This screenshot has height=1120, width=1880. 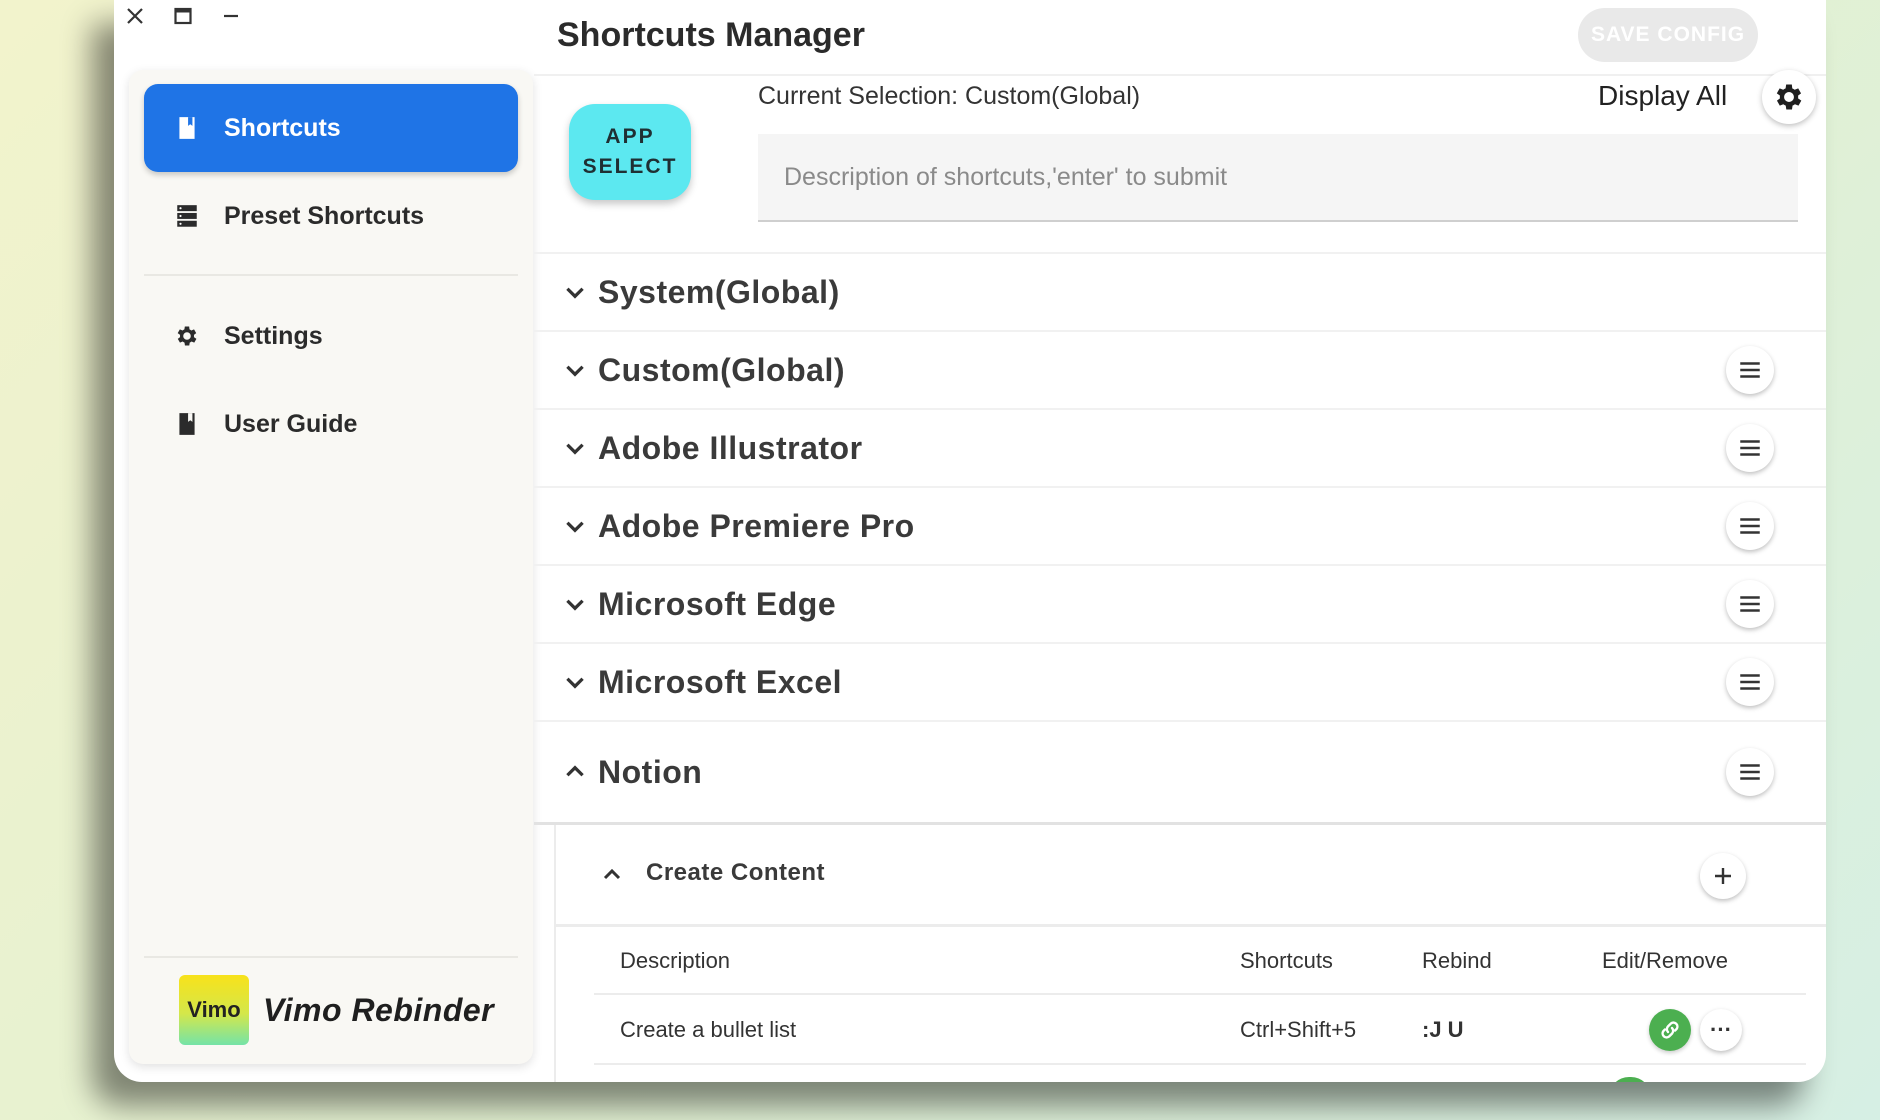 I want to click on edit-link-button, so click(x=1670, y=1030).